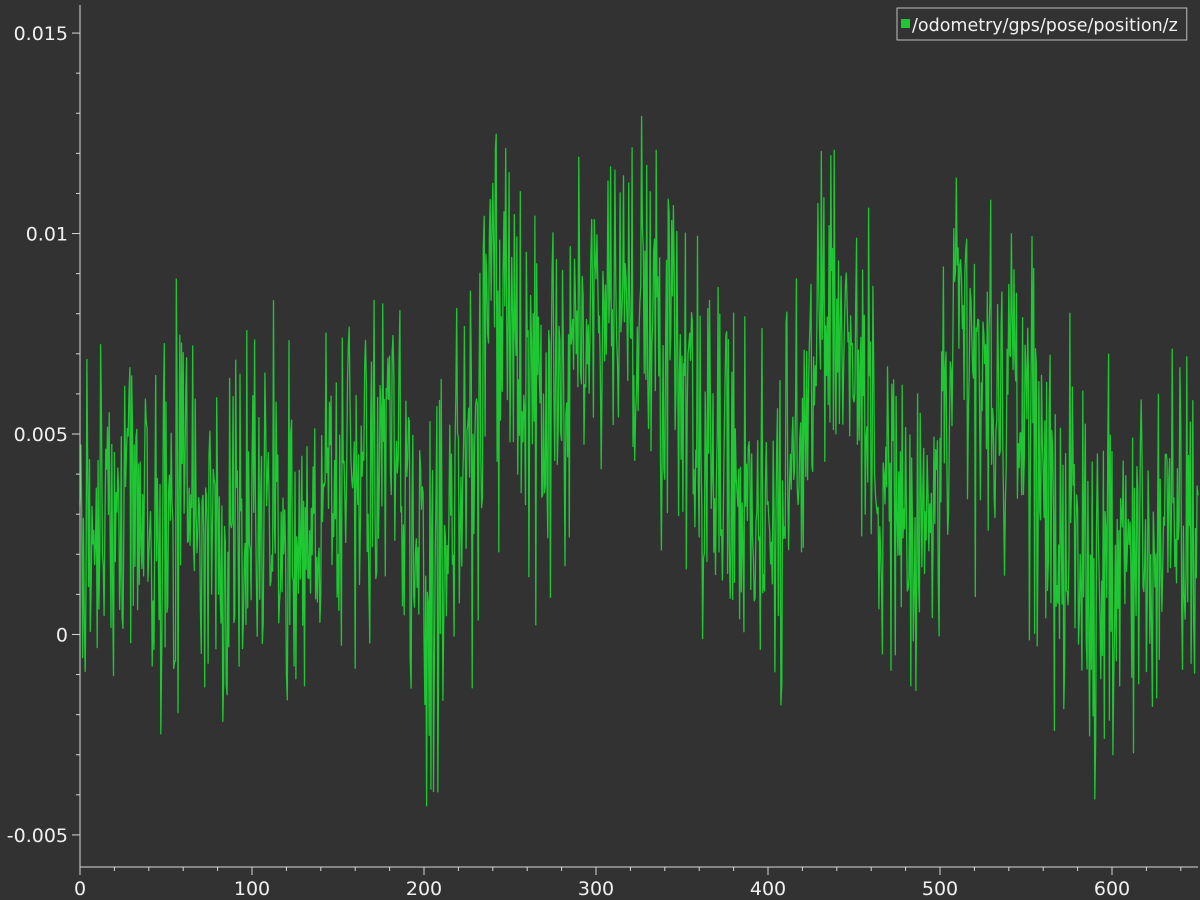 The width and height of the screenshot is (1200, 900). I want to click on x-tick-label: 100, so click(252, 889).